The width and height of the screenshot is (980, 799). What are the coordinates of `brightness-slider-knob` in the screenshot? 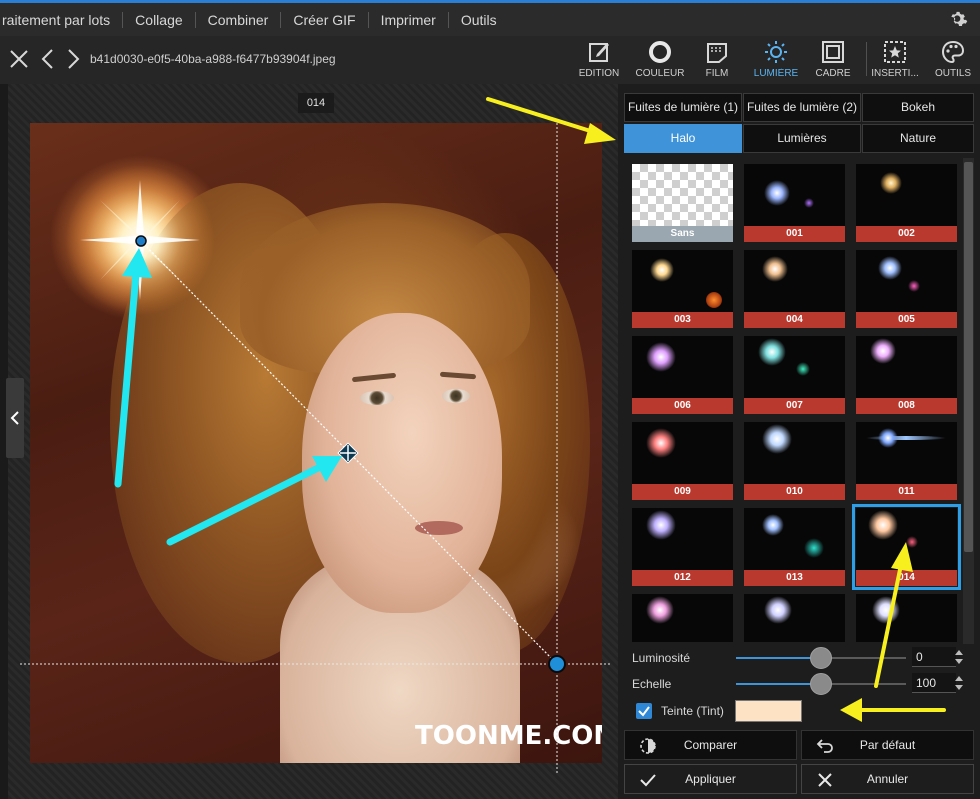 It's located at (821, 658).